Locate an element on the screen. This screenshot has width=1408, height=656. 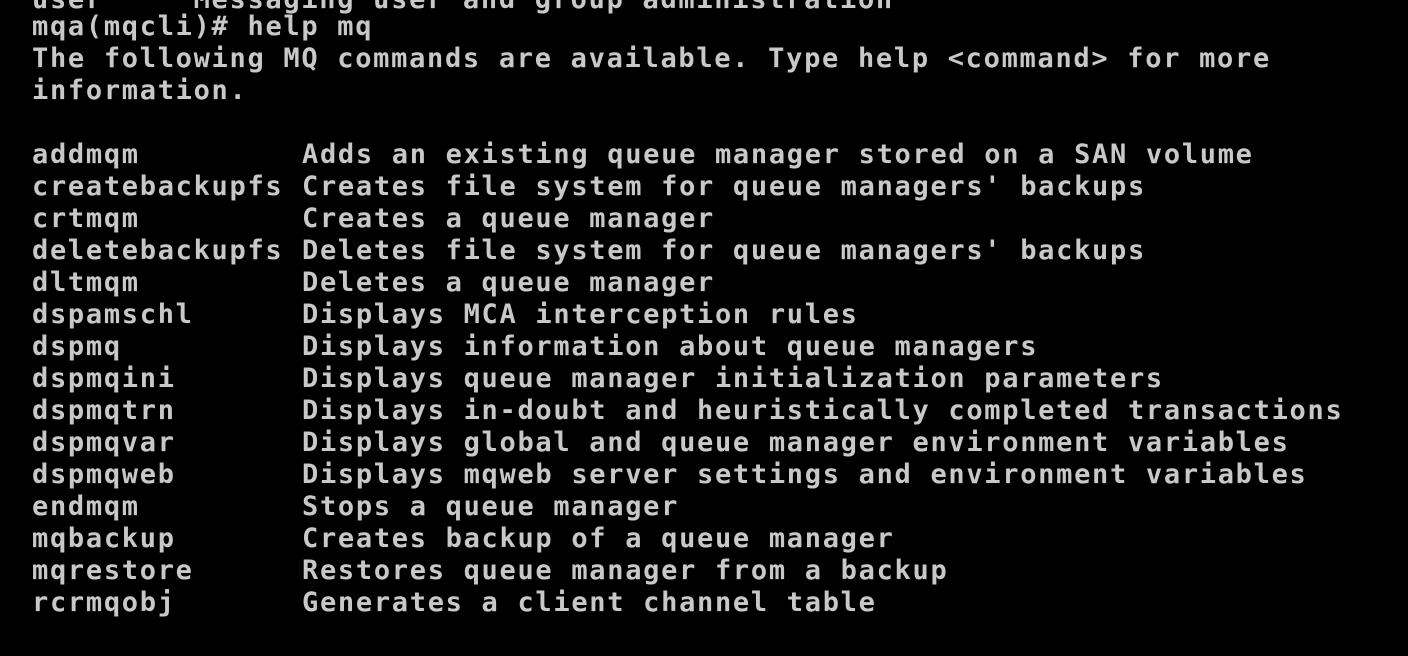
command-name: dspmqweb is located at coordinates (104, 474).